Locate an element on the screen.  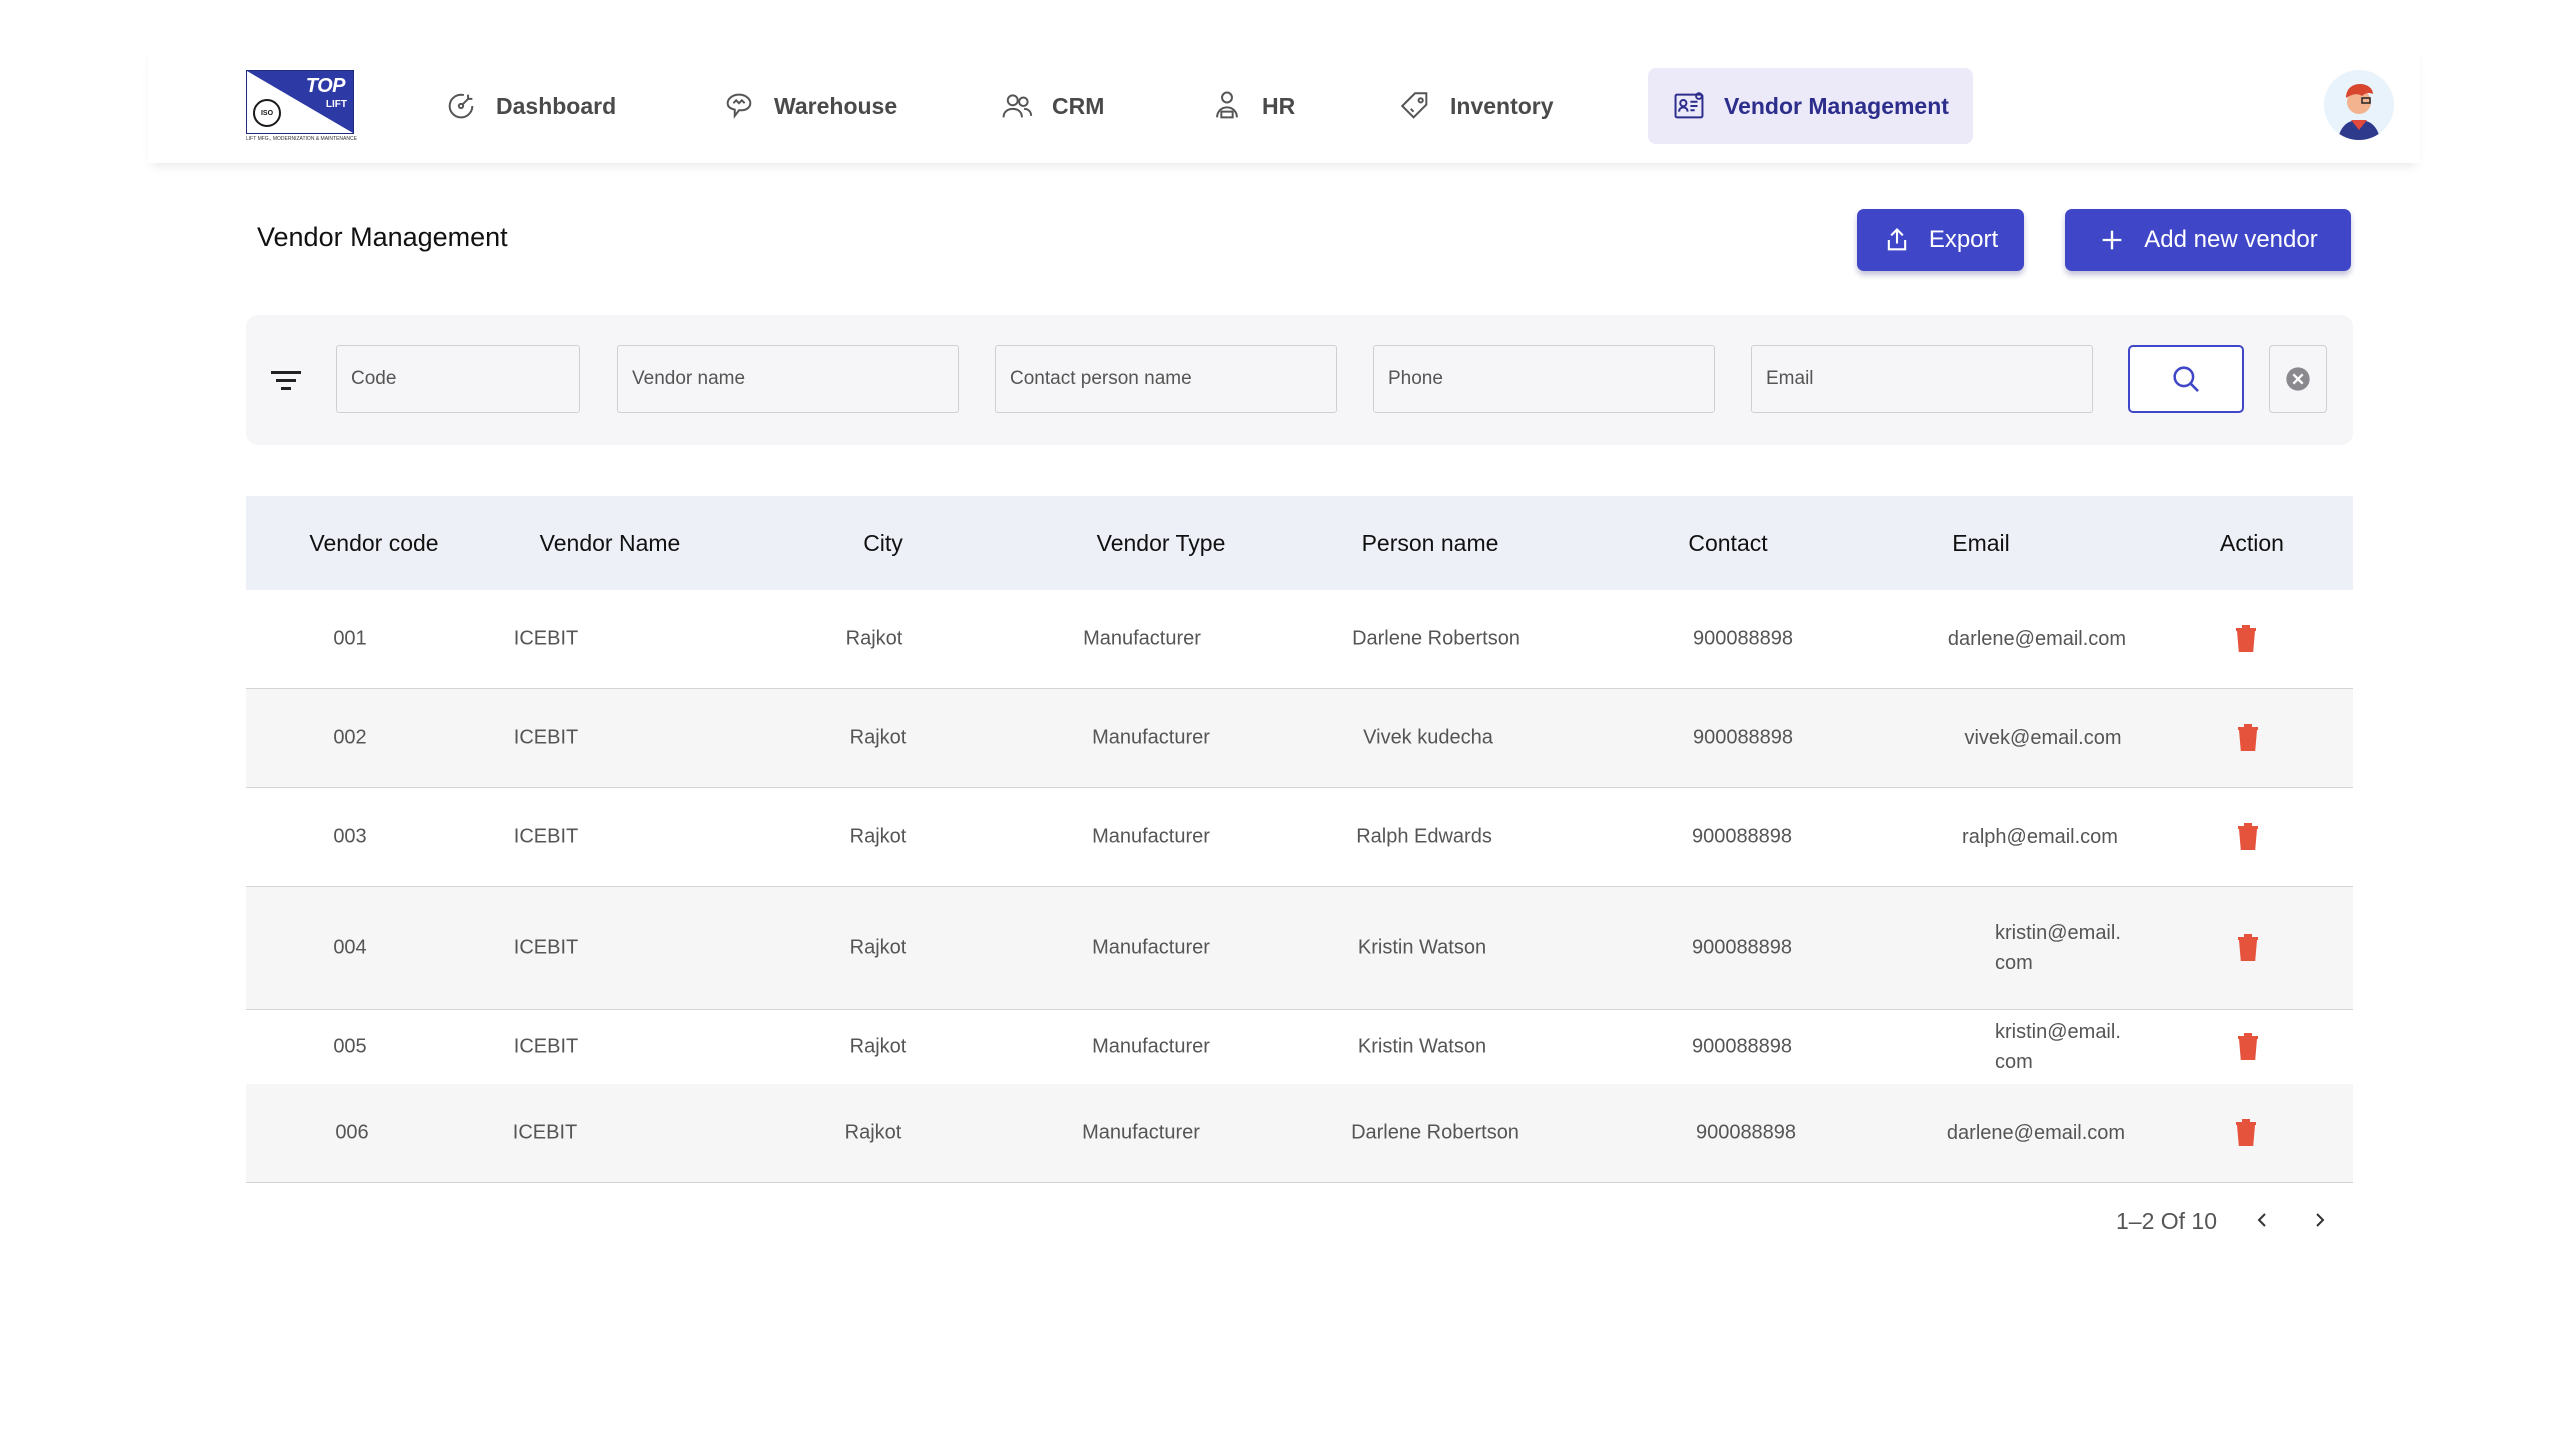
clear-filters-button is located at coordinates (2298, 379).